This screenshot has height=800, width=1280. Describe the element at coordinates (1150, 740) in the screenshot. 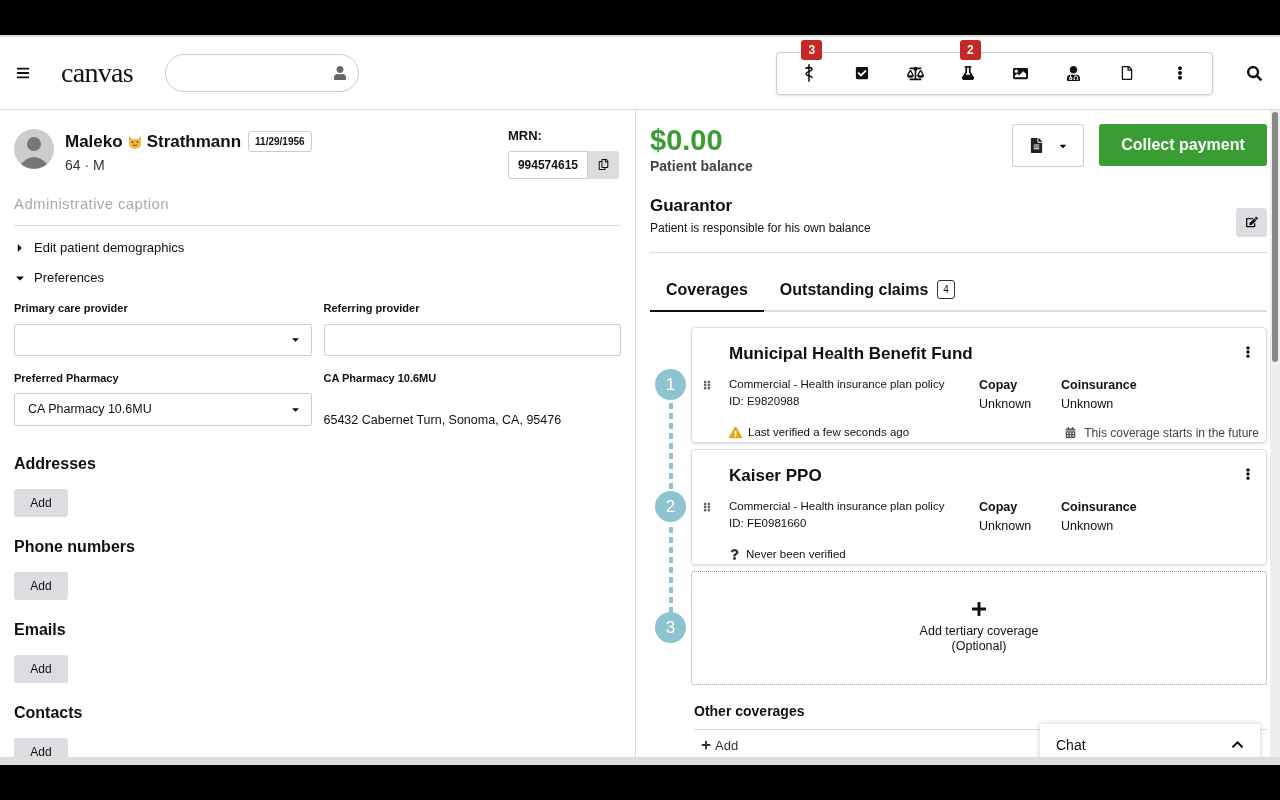

I see `chat-panel: Chat` at that location.